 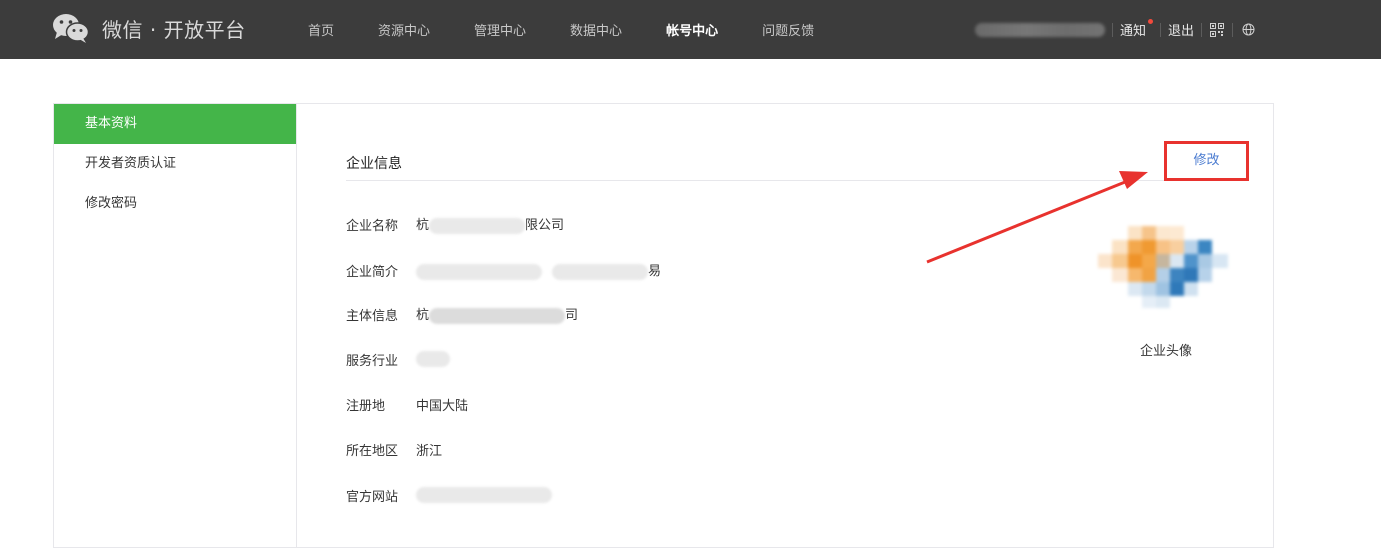 I want to click on logout-link: 退出, so click(x=1181, y=29).